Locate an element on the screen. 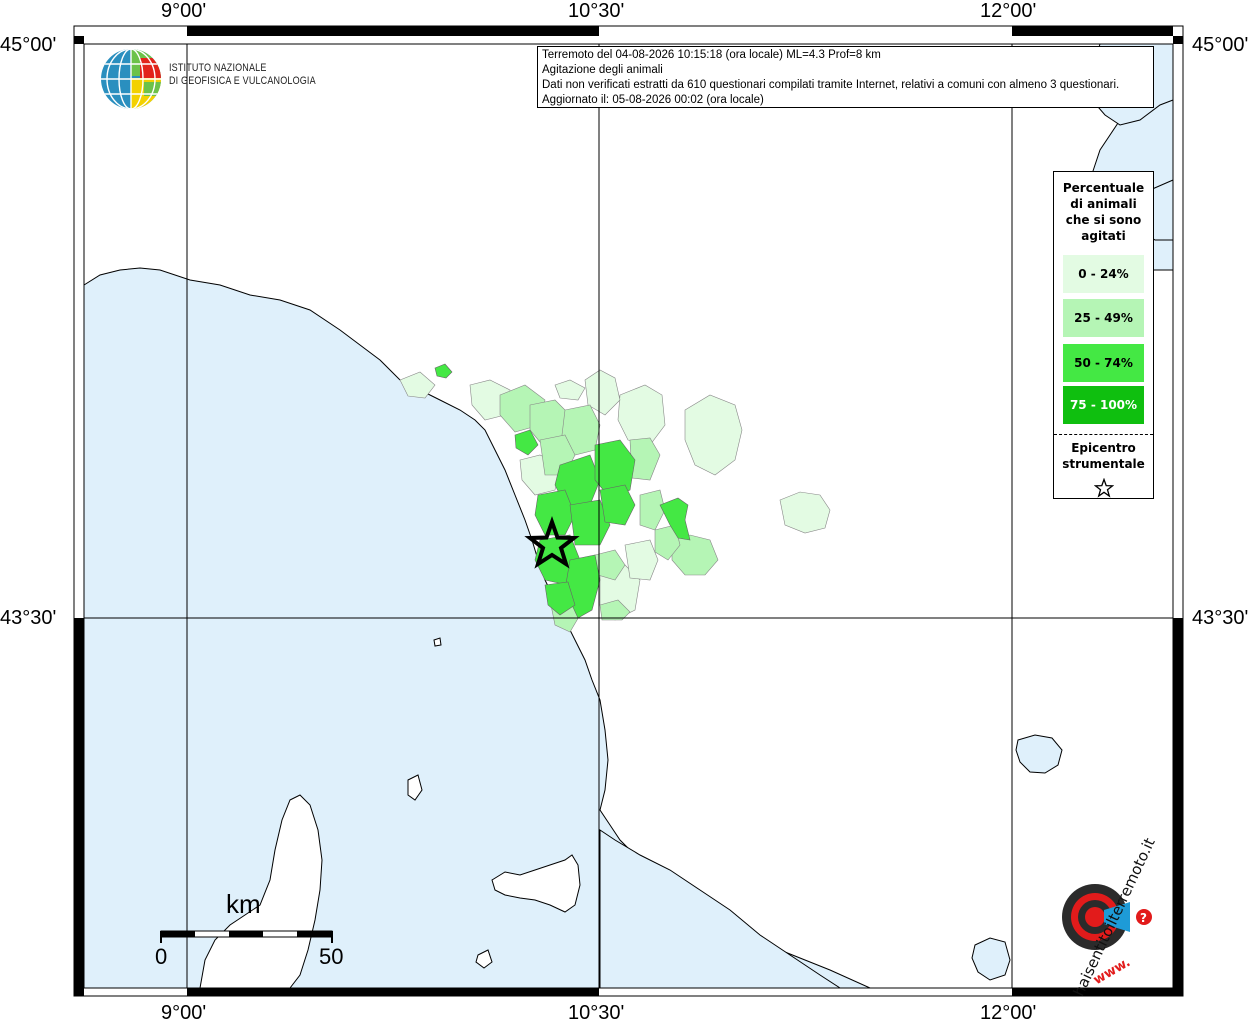 Image resolution: width=1256 pixels, height=1025 pixels. legend-item-50-74: 50 - 74% is located at coordinates (1103, 363).